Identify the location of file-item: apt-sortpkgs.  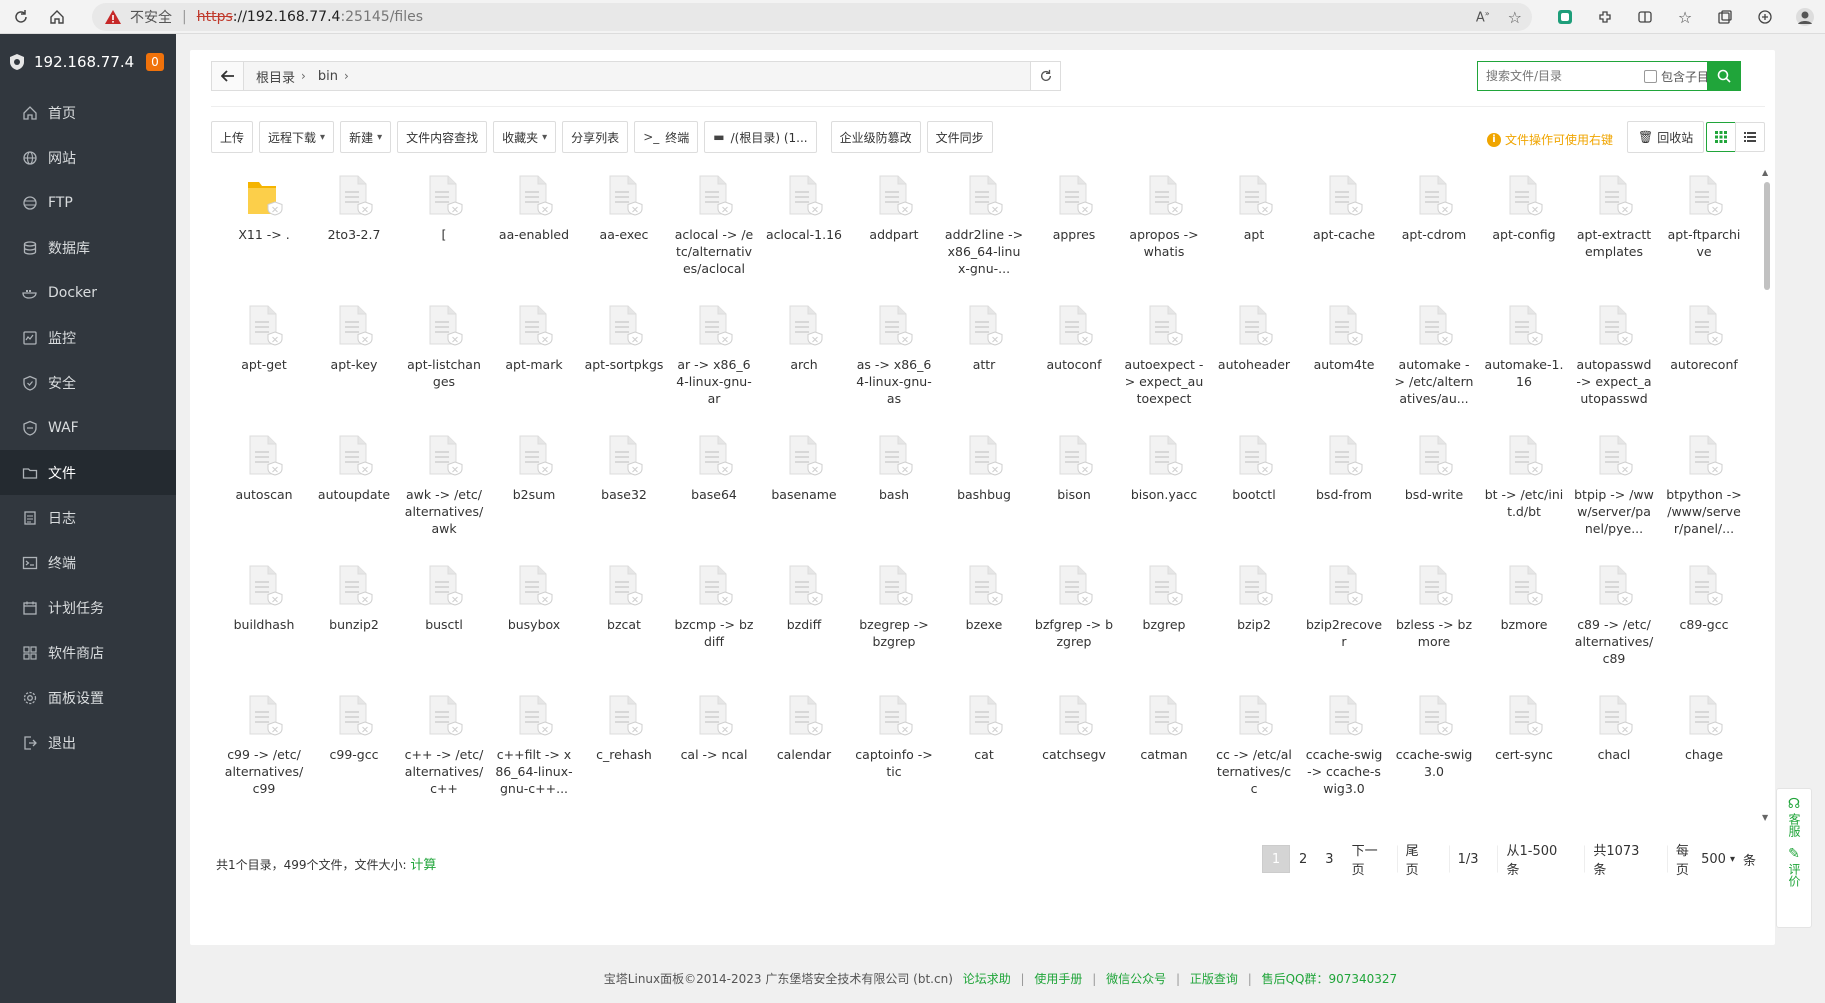
(624, 363).